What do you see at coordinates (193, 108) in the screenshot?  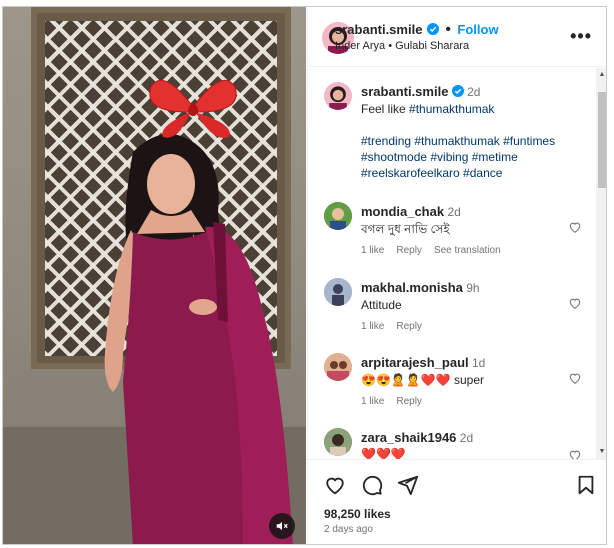 I see `butterfly-filter-icon` at bounding box center [193, 108].